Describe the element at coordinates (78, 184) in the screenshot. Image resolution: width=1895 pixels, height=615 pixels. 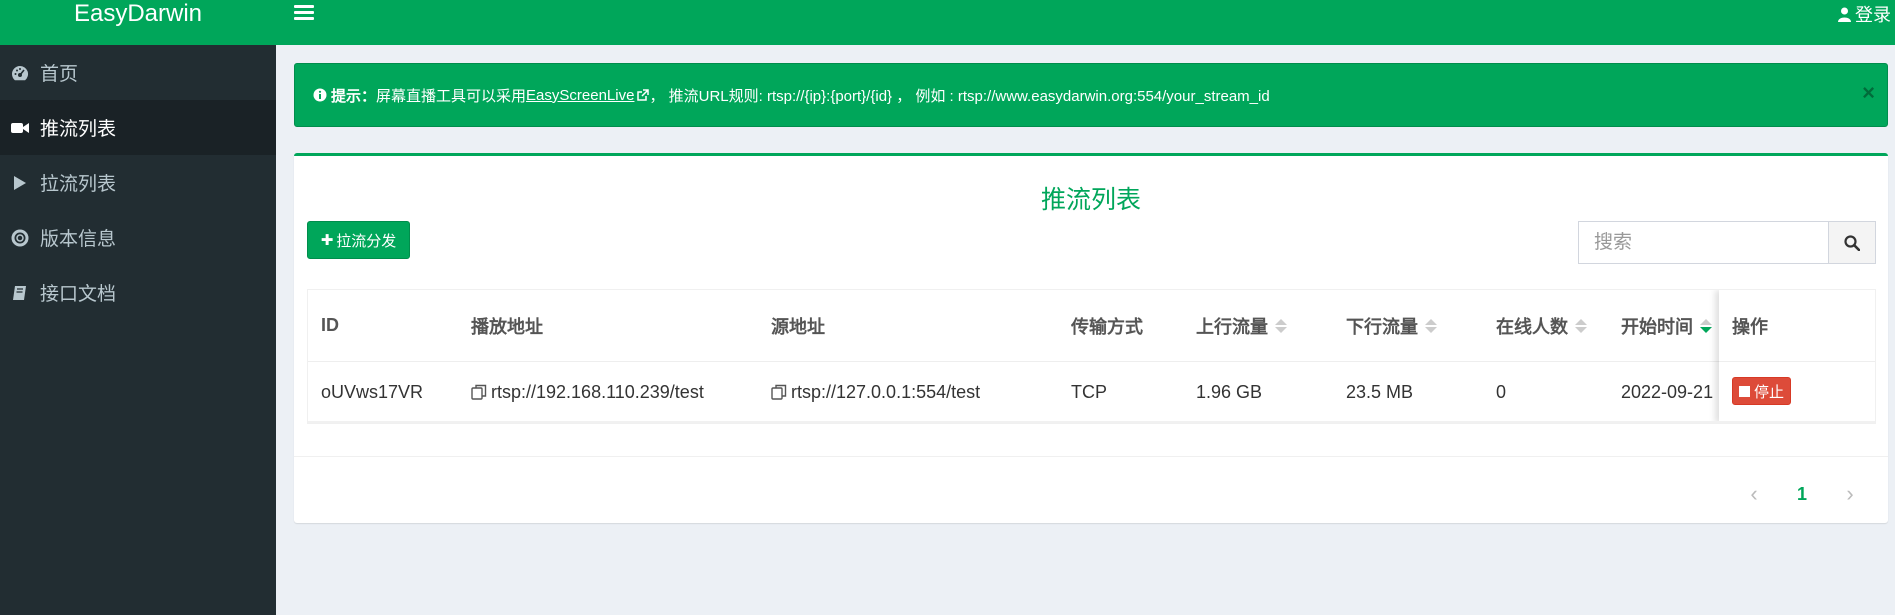
I see `sidebar-item-label: 拉流列表` at that location.